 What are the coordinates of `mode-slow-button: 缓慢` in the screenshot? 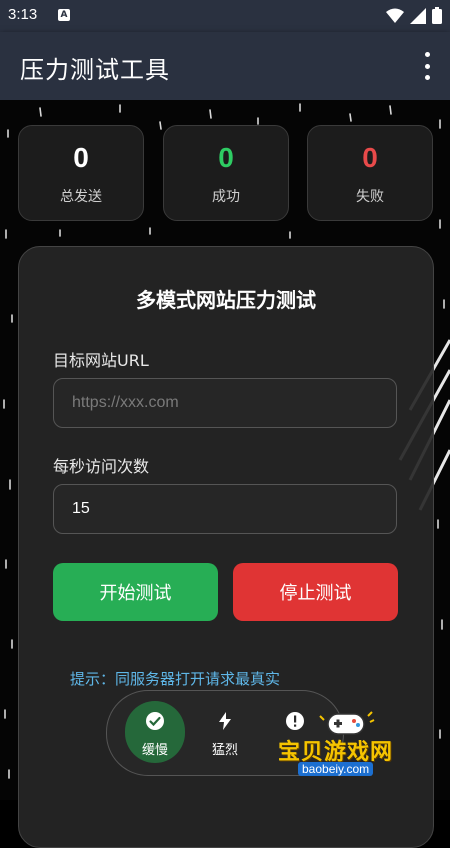 It's located at (155, 732).